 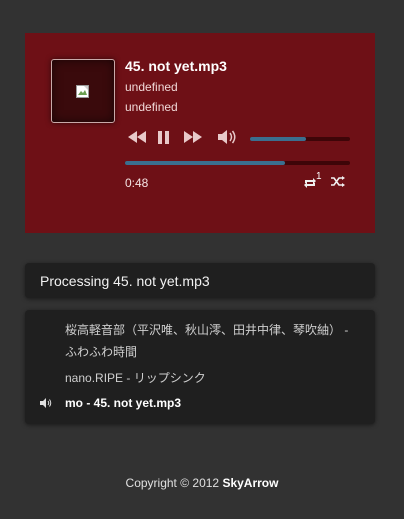 I want to click on current-time: 0:48, so click(x=137, y=183).